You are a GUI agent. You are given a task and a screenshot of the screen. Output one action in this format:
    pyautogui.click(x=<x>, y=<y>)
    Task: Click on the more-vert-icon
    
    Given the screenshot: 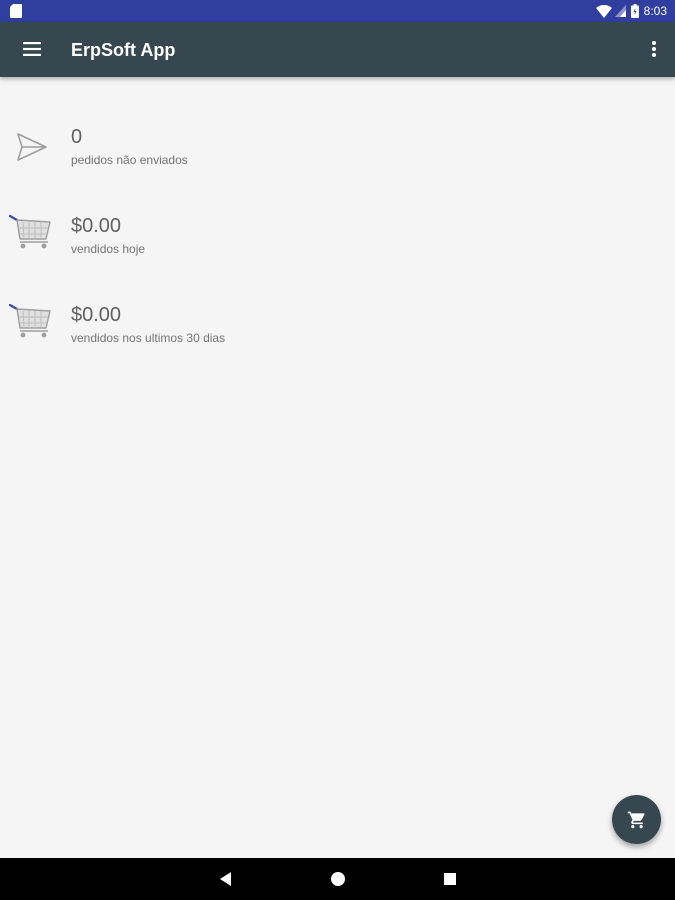 What is the action you would take?
    pyautogui.click(x=654, y=49)
    